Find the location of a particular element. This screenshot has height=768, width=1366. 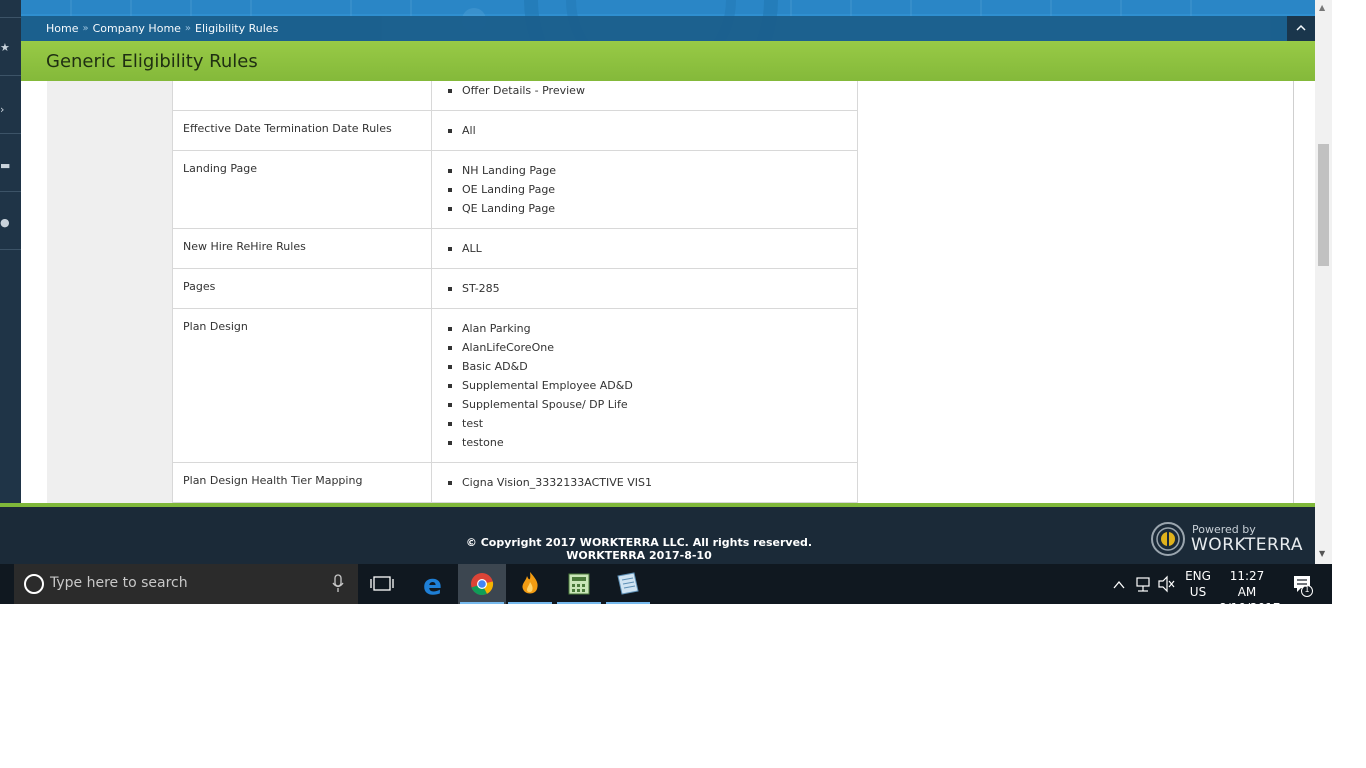

rule-value-item: All is located at coordinates (647, 130).